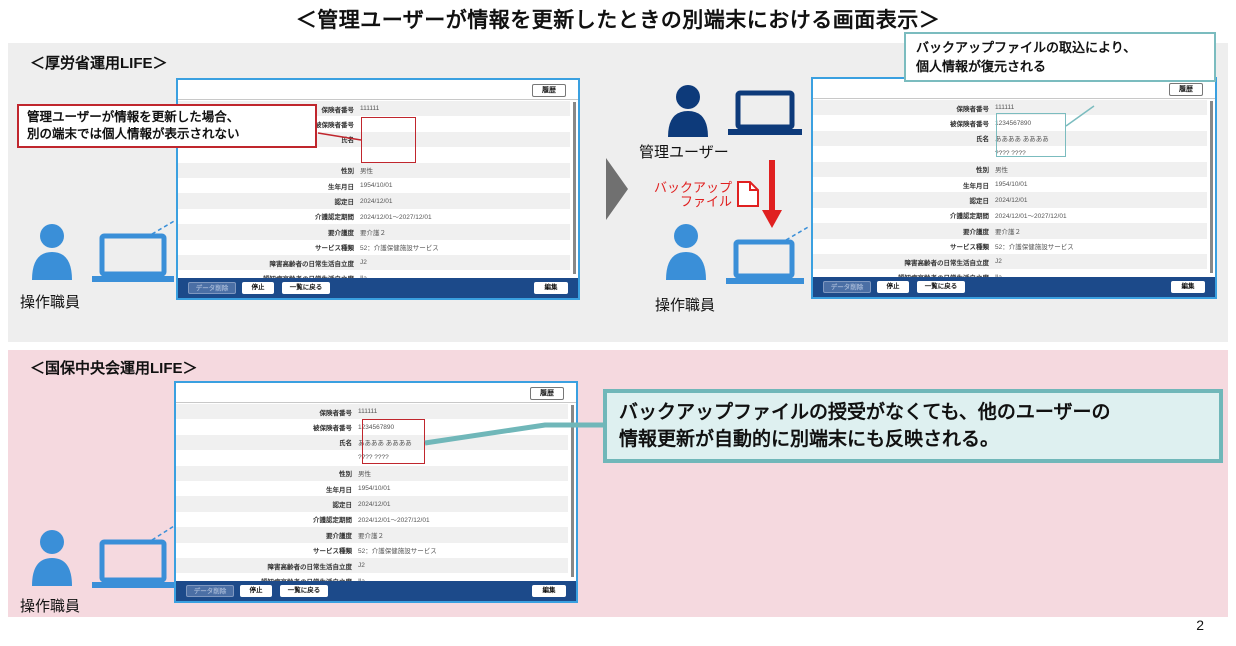  I want to click on page-number: 2, so click(1200, 625).